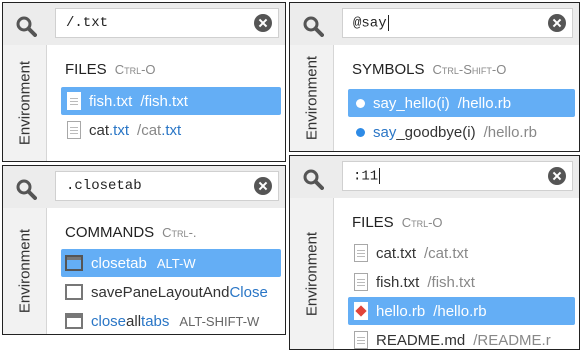 This screenshot has width=582, height=362. What do you see at coordinates (361, 311) in the screenshot?
I see `ruby-file-icon` at bounding box center [361, 311].